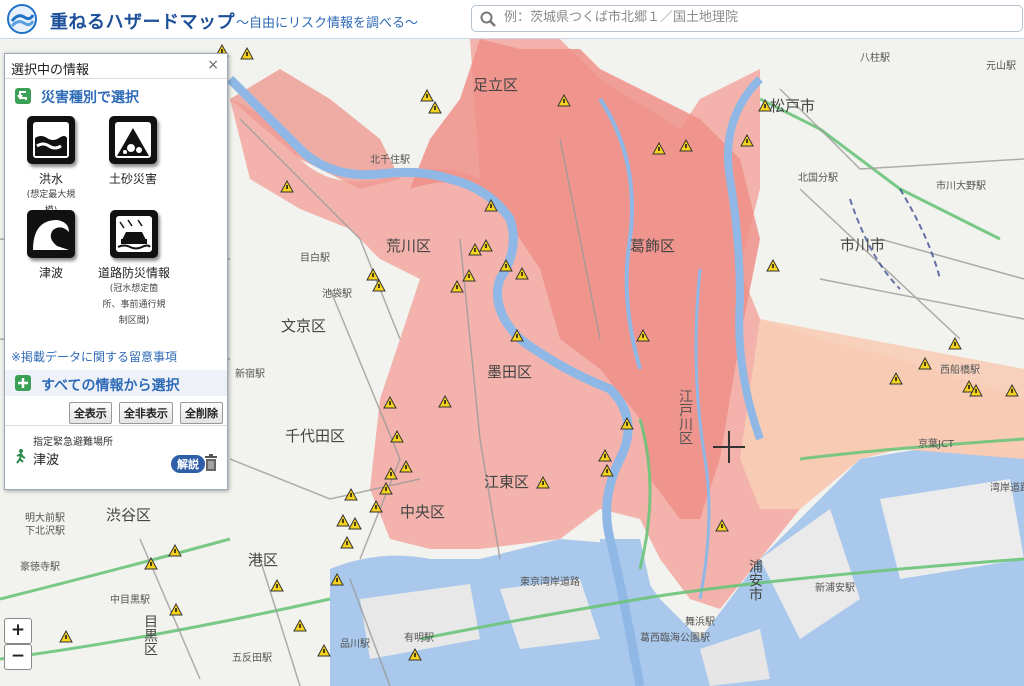  I want to click on map-label-kitasenju: 北千住駅, so click(390, 160).